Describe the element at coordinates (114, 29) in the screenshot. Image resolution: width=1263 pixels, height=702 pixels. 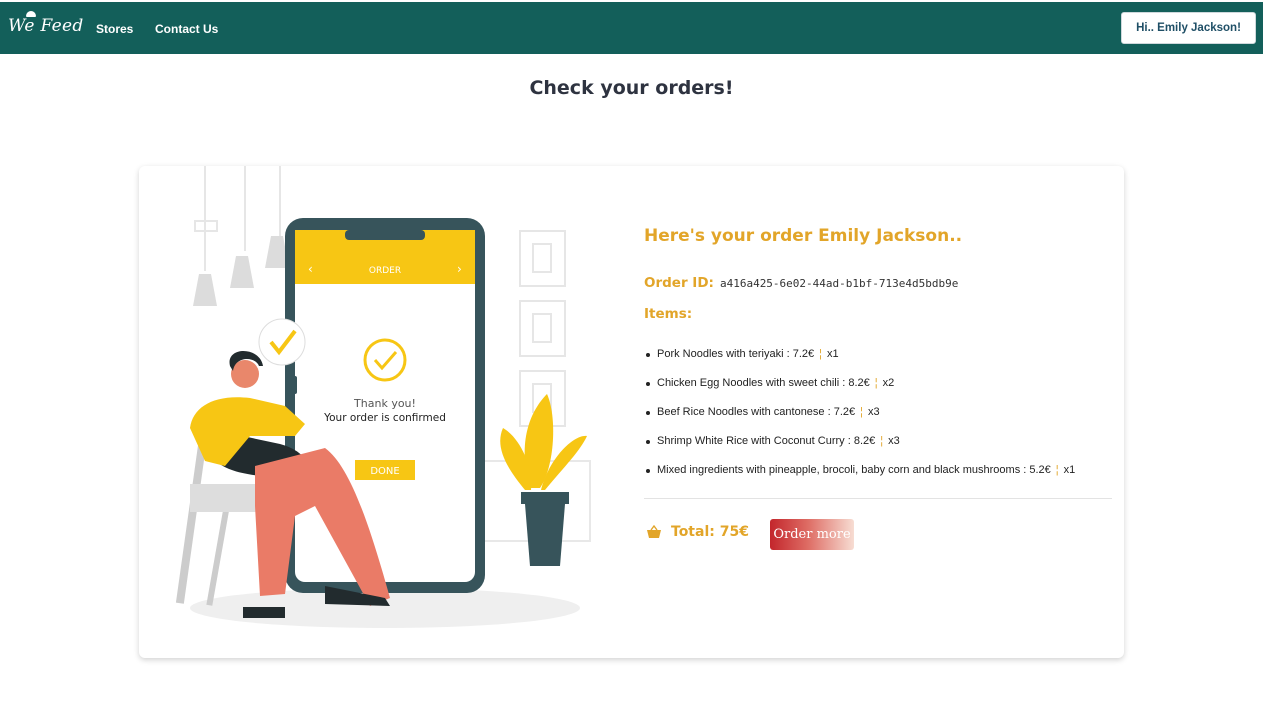
I see `nav-link-stores: Stores` at that location.